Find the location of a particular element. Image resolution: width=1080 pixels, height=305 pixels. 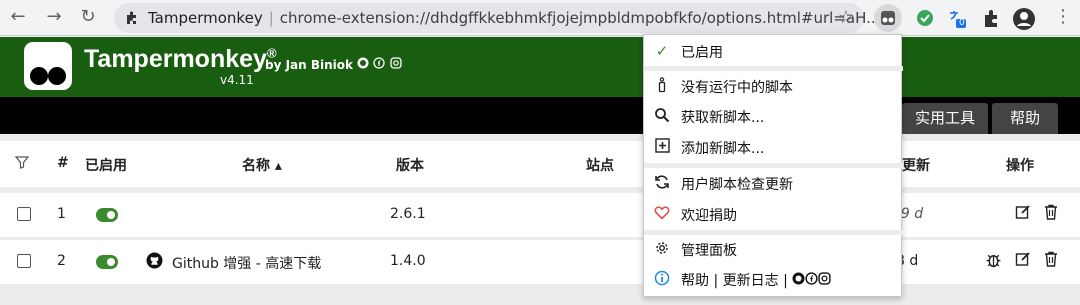

tab-help: 帮助 is located at coordinates (1025, 118).